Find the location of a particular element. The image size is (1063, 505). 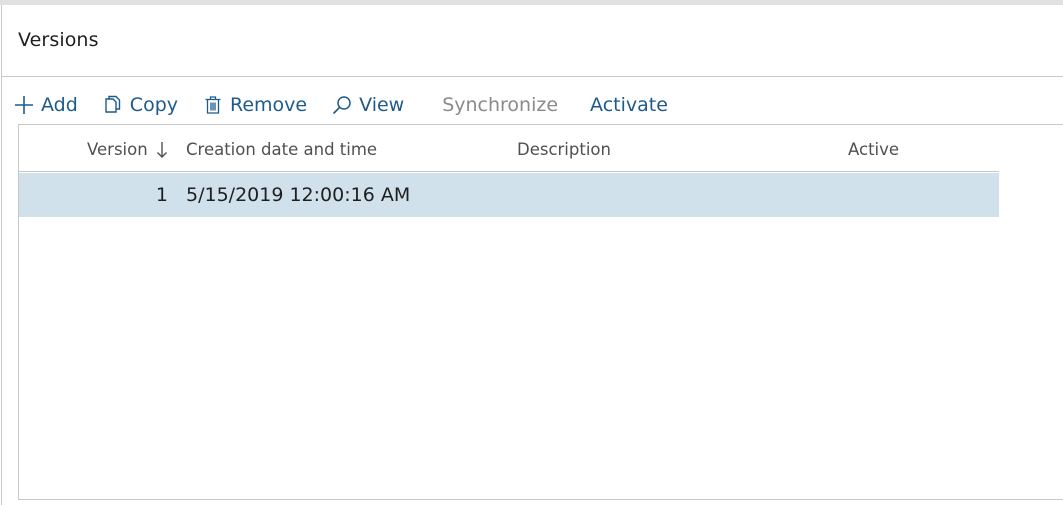

column-header-version: Version is located at coordinates (127, 149).